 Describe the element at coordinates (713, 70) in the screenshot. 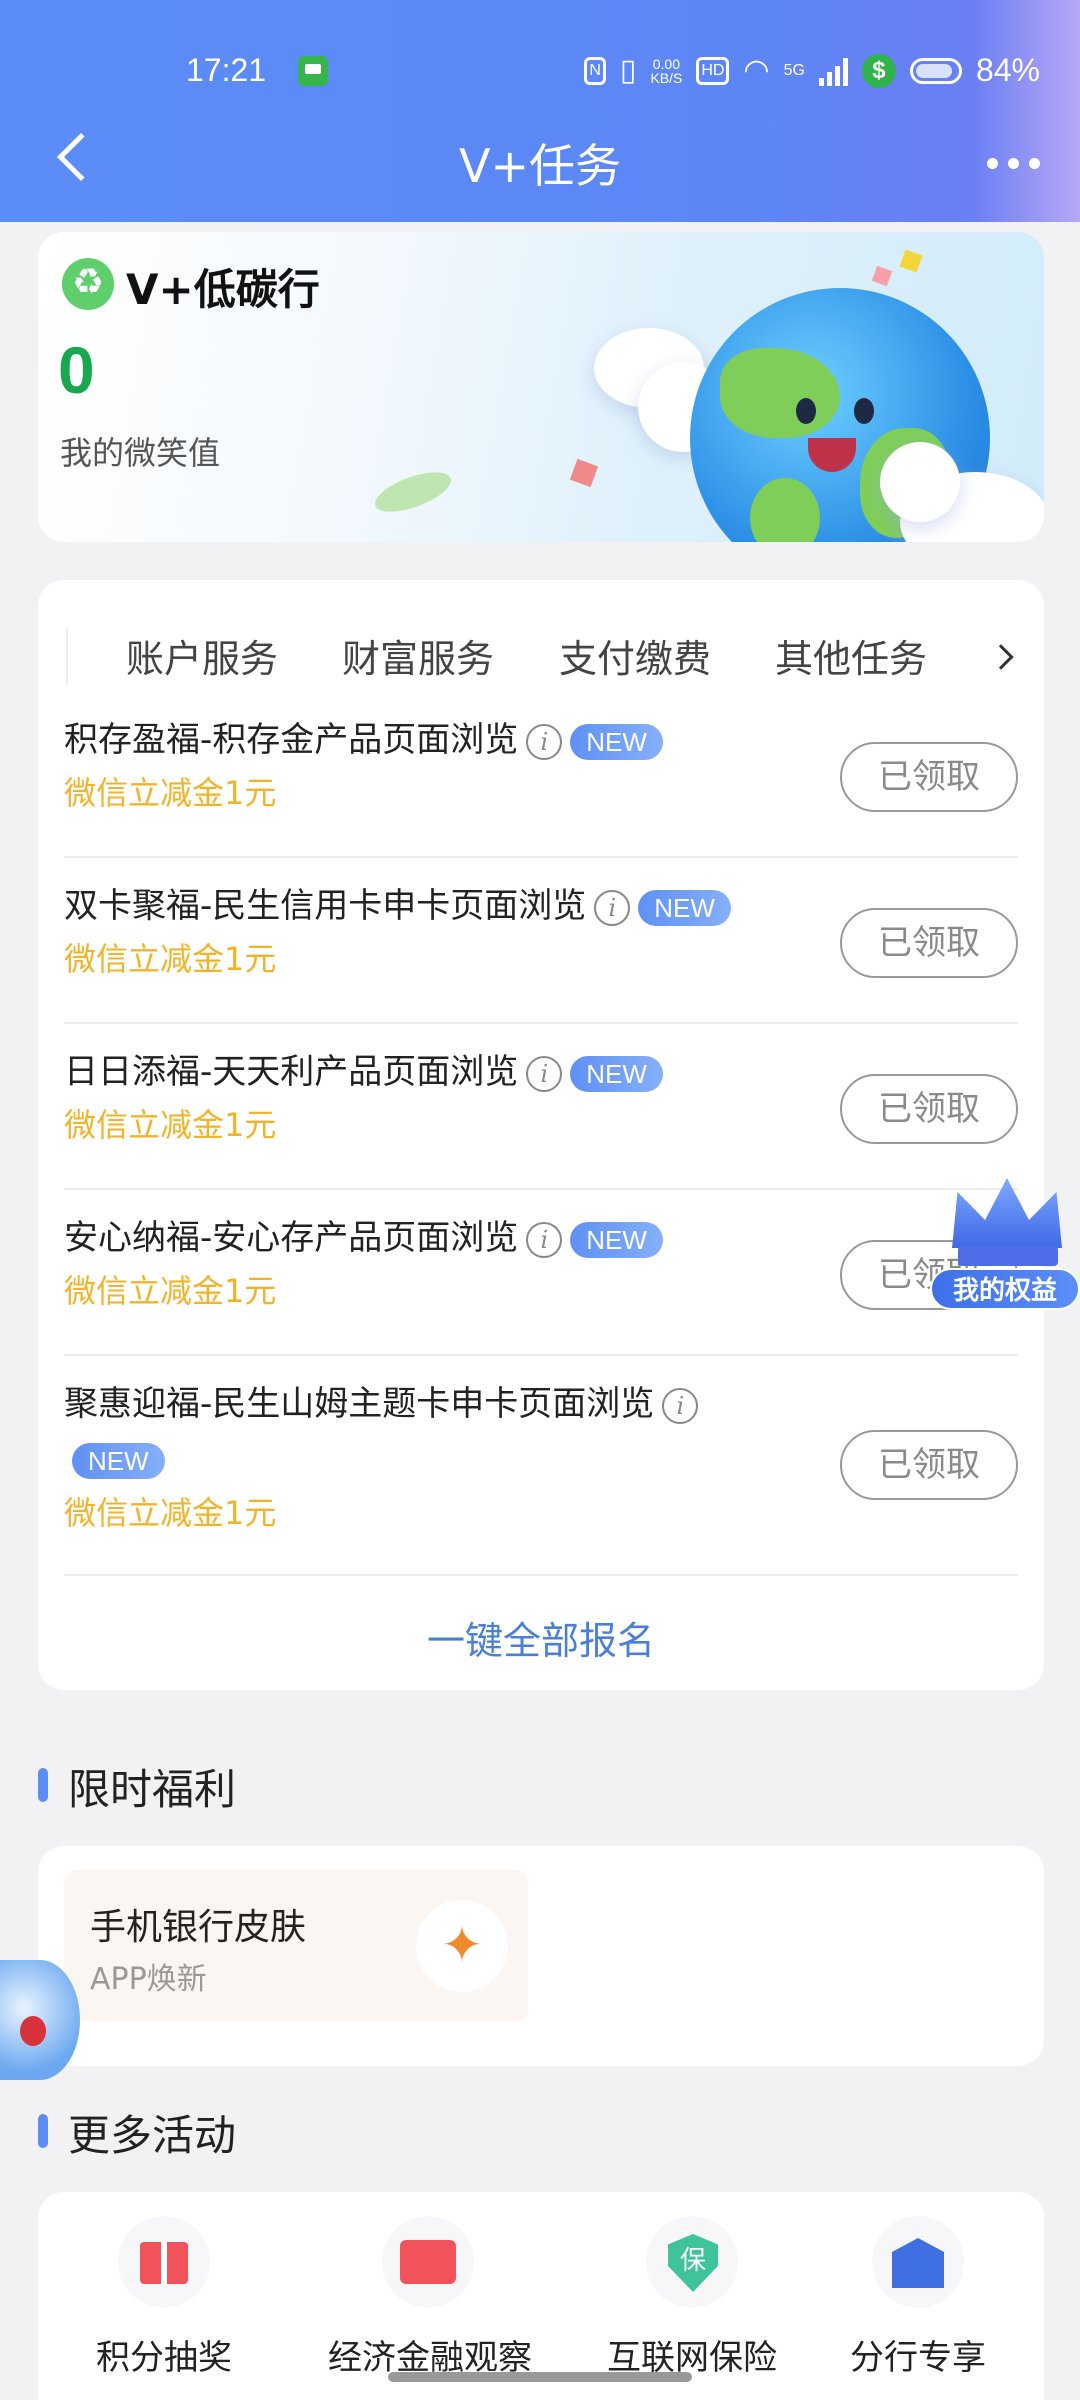

I see `hd-icon: HD` at that location.